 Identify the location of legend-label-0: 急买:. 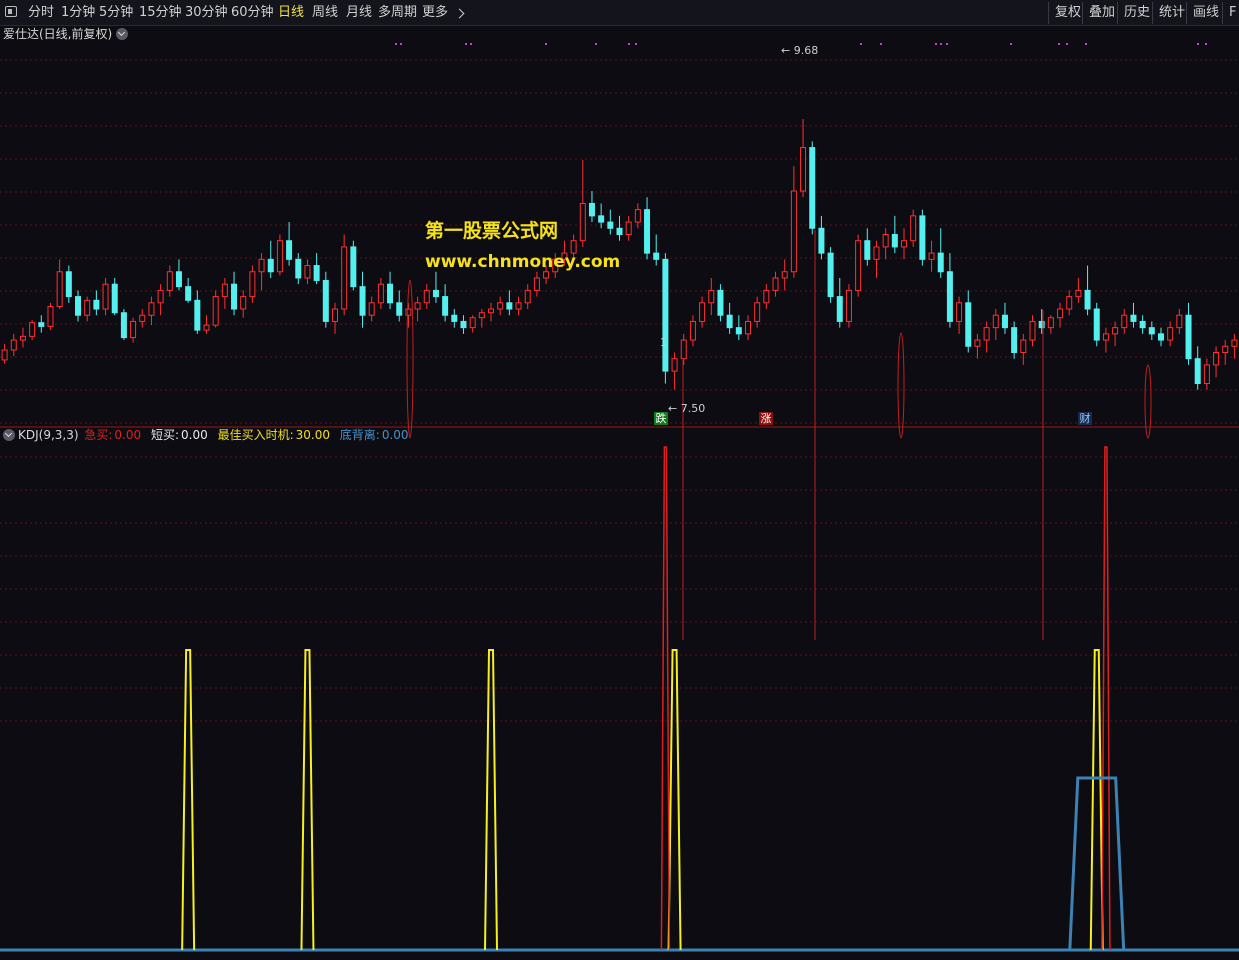
(98, 435).